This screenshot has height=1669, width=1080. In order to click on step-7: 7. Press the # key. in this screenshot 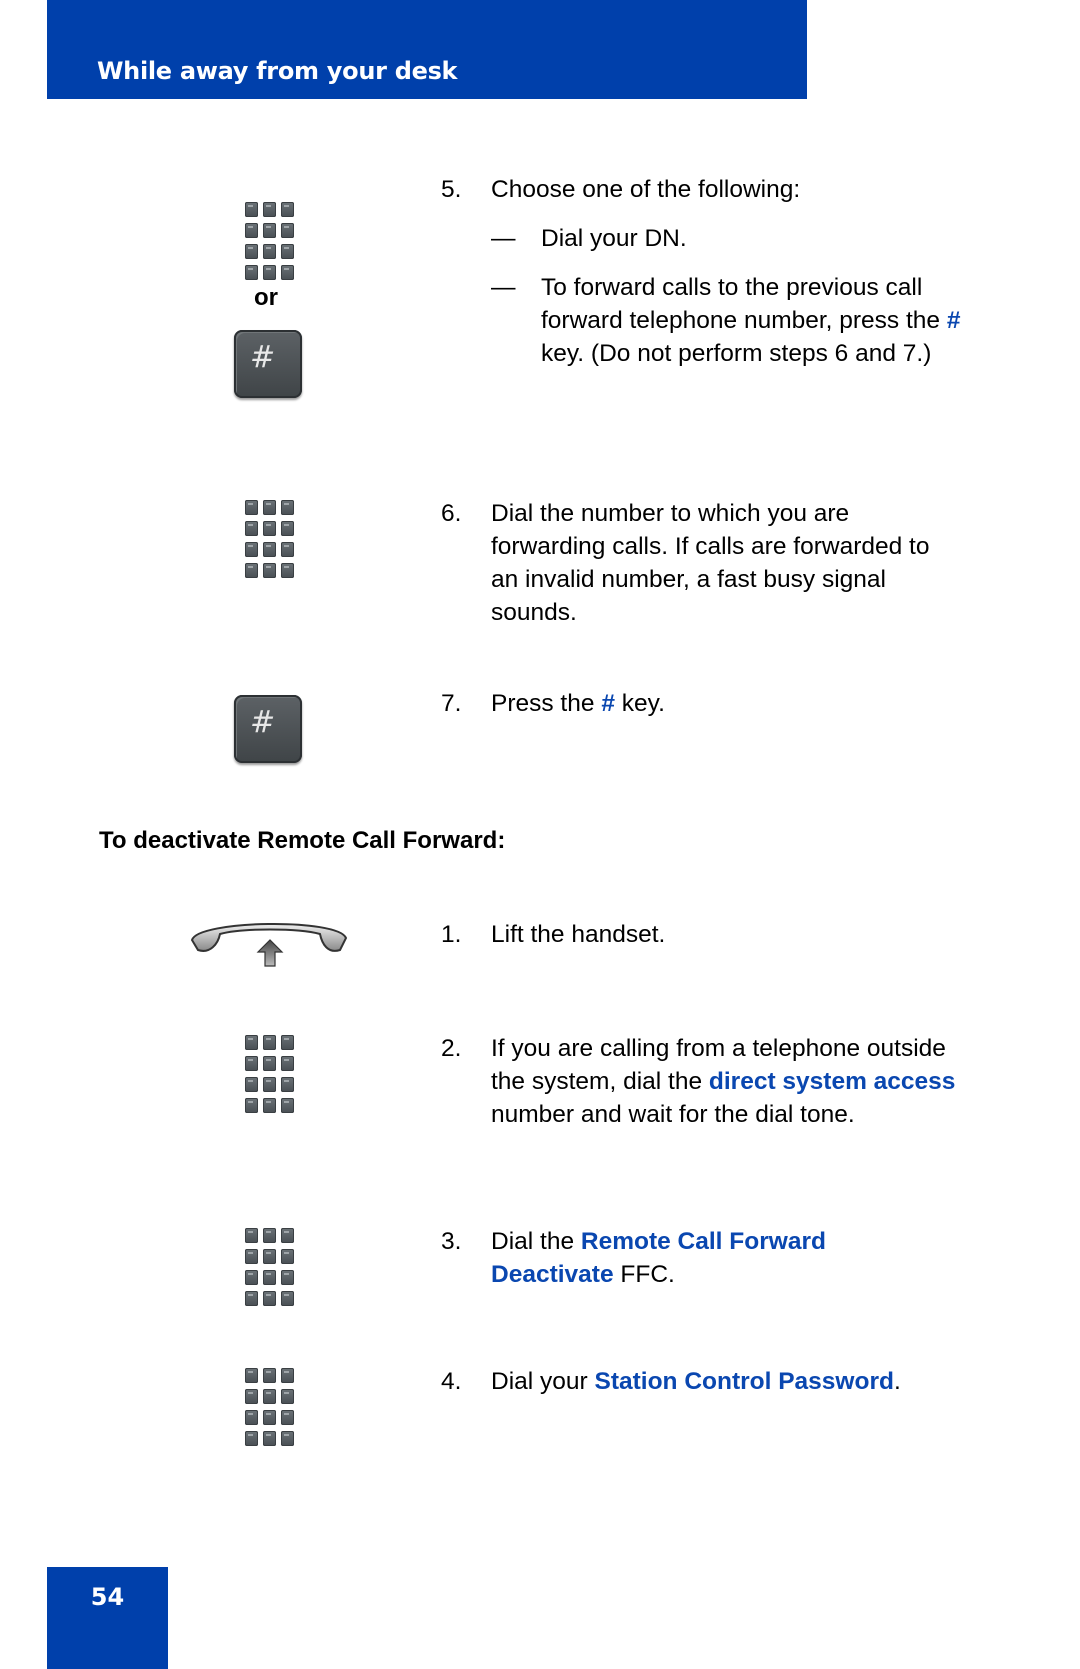, I will do `click(711, 703)`.